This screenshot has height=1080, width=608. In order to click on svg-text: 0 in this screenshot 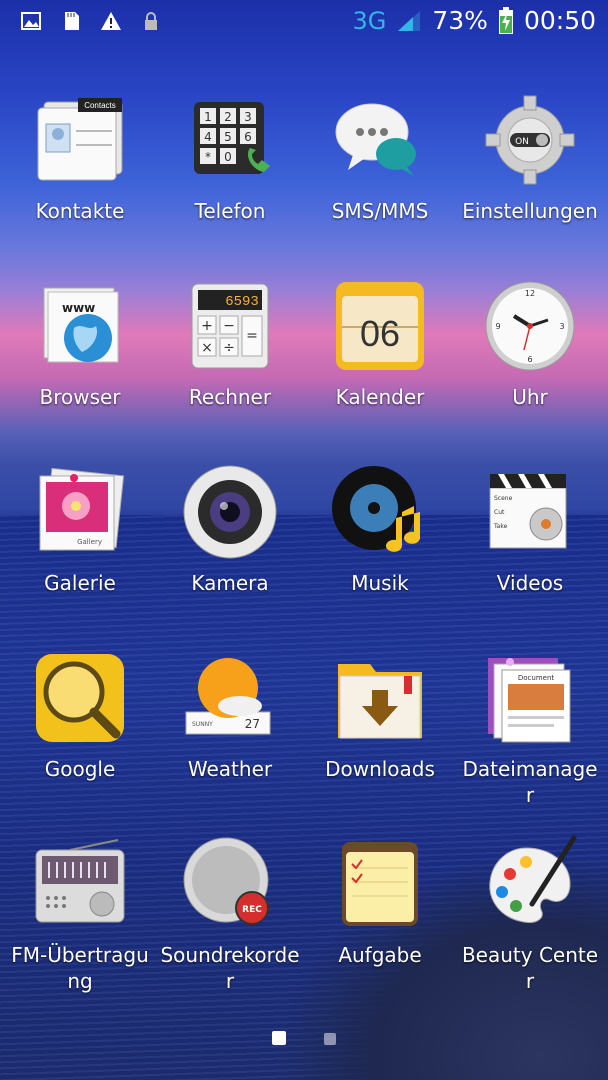, I will do `click(228, 157)`.